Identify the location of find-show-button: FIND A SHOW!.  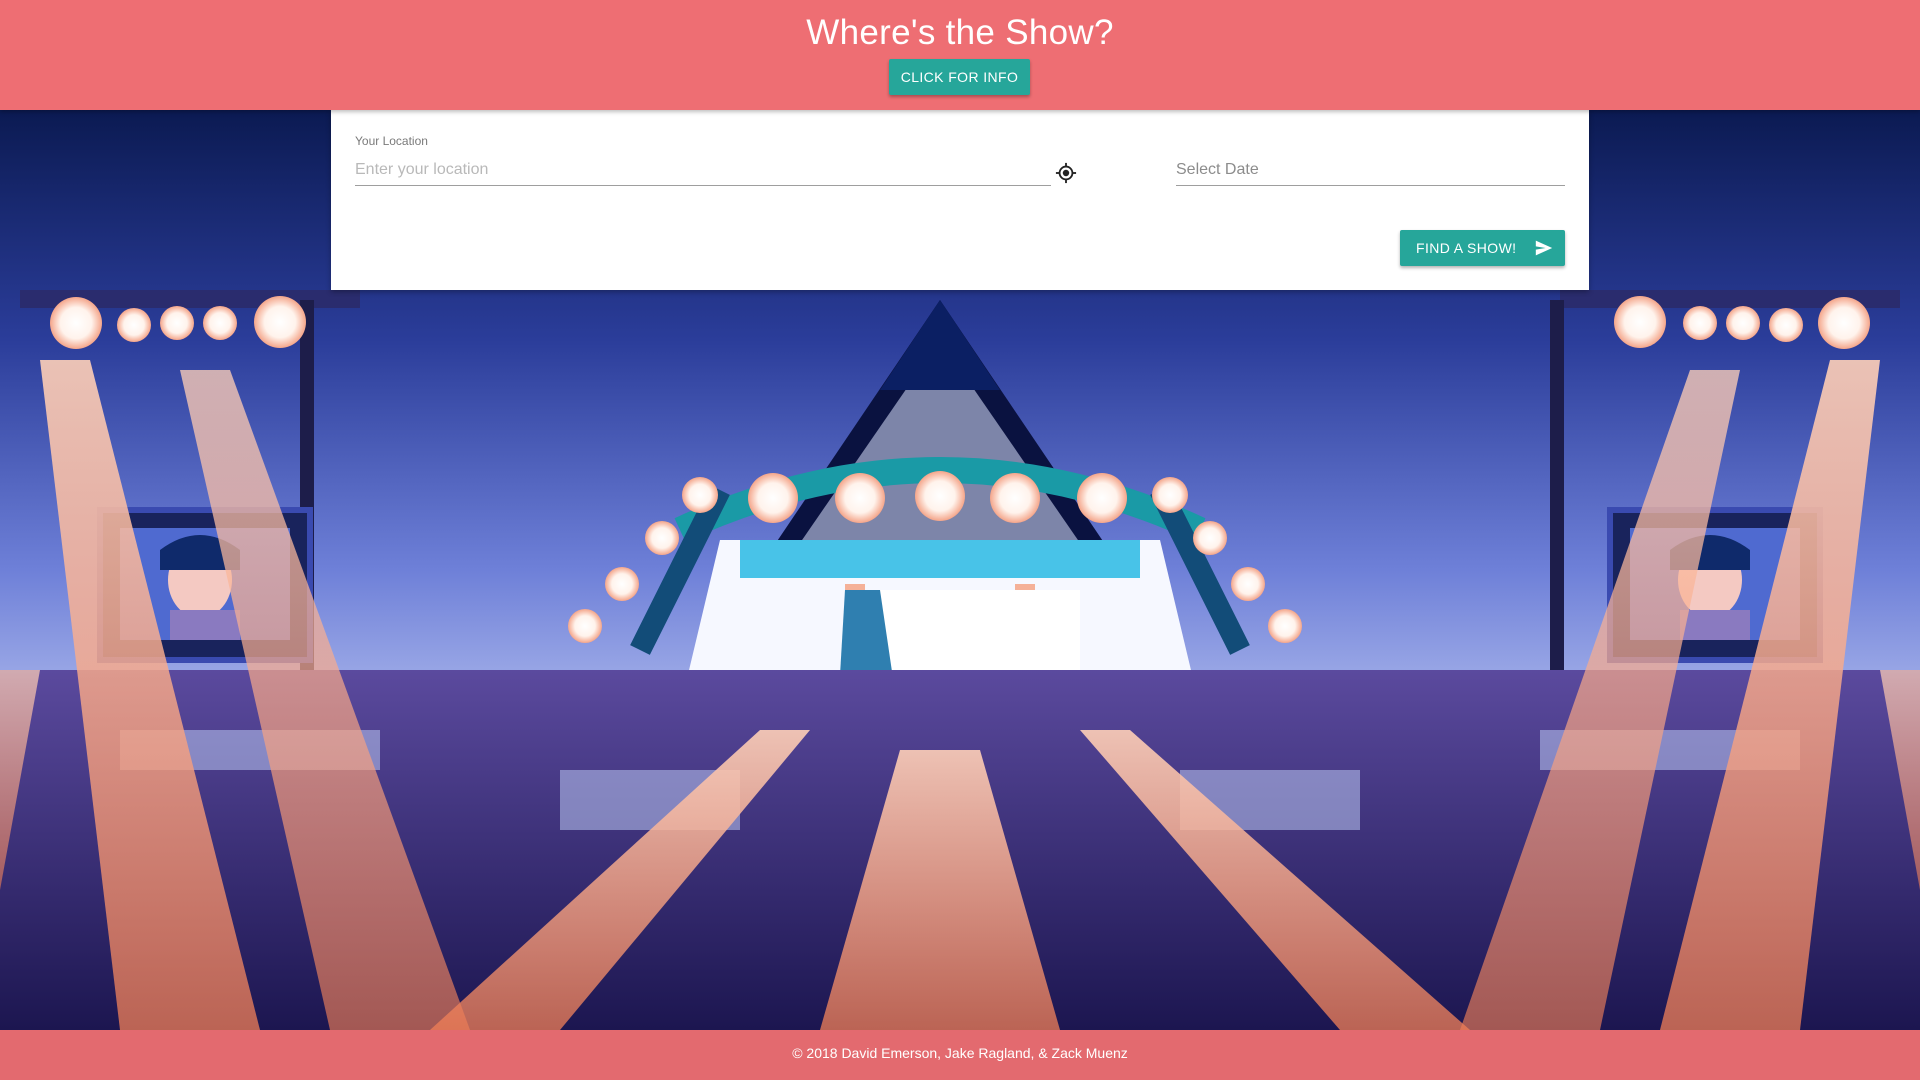
(1482, 248).